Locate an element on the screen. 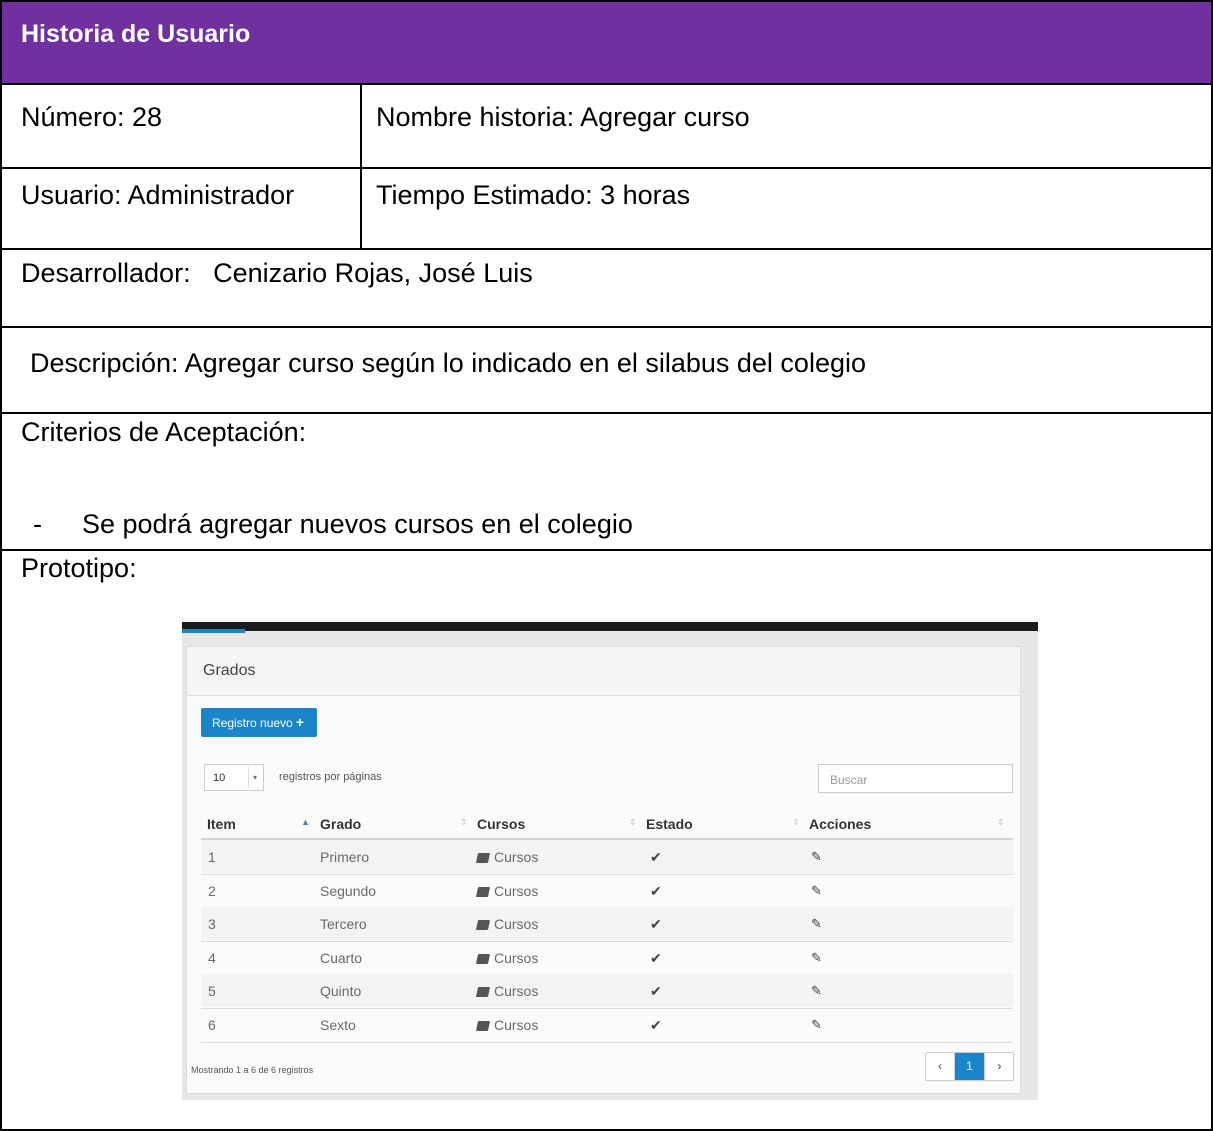  cell-grado: Segundo is located at coordinates (348, 890).